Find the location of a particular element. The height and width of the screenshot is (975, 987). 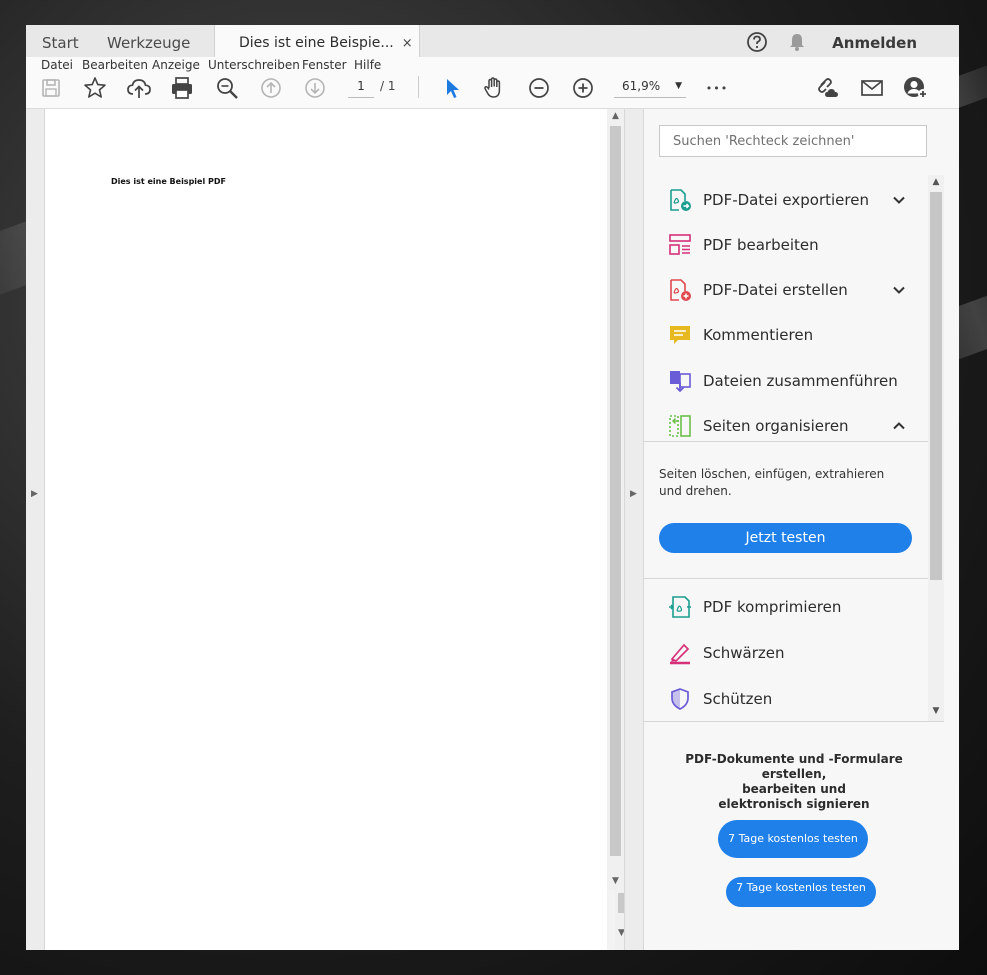

create-pdf-icon is located at coordinates (680, 290).